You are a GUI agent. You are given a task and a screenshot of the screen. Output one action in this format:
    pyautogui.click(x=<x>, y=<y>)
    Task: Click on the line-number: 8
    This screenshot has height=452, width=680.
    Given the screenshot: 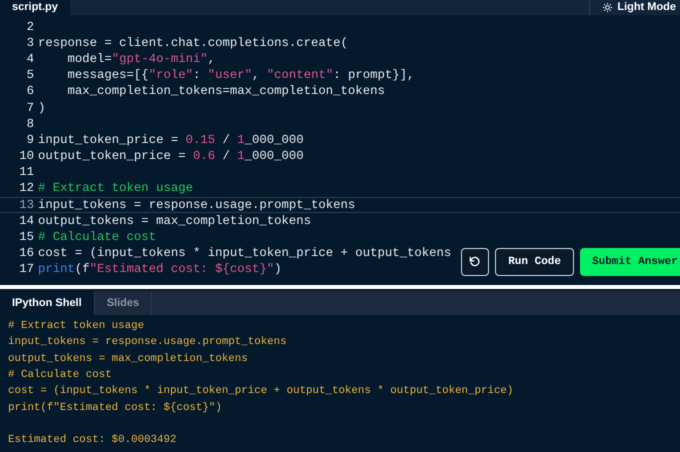 What is the action you would take?
    pyautogui.click(x=30, y=124)
    